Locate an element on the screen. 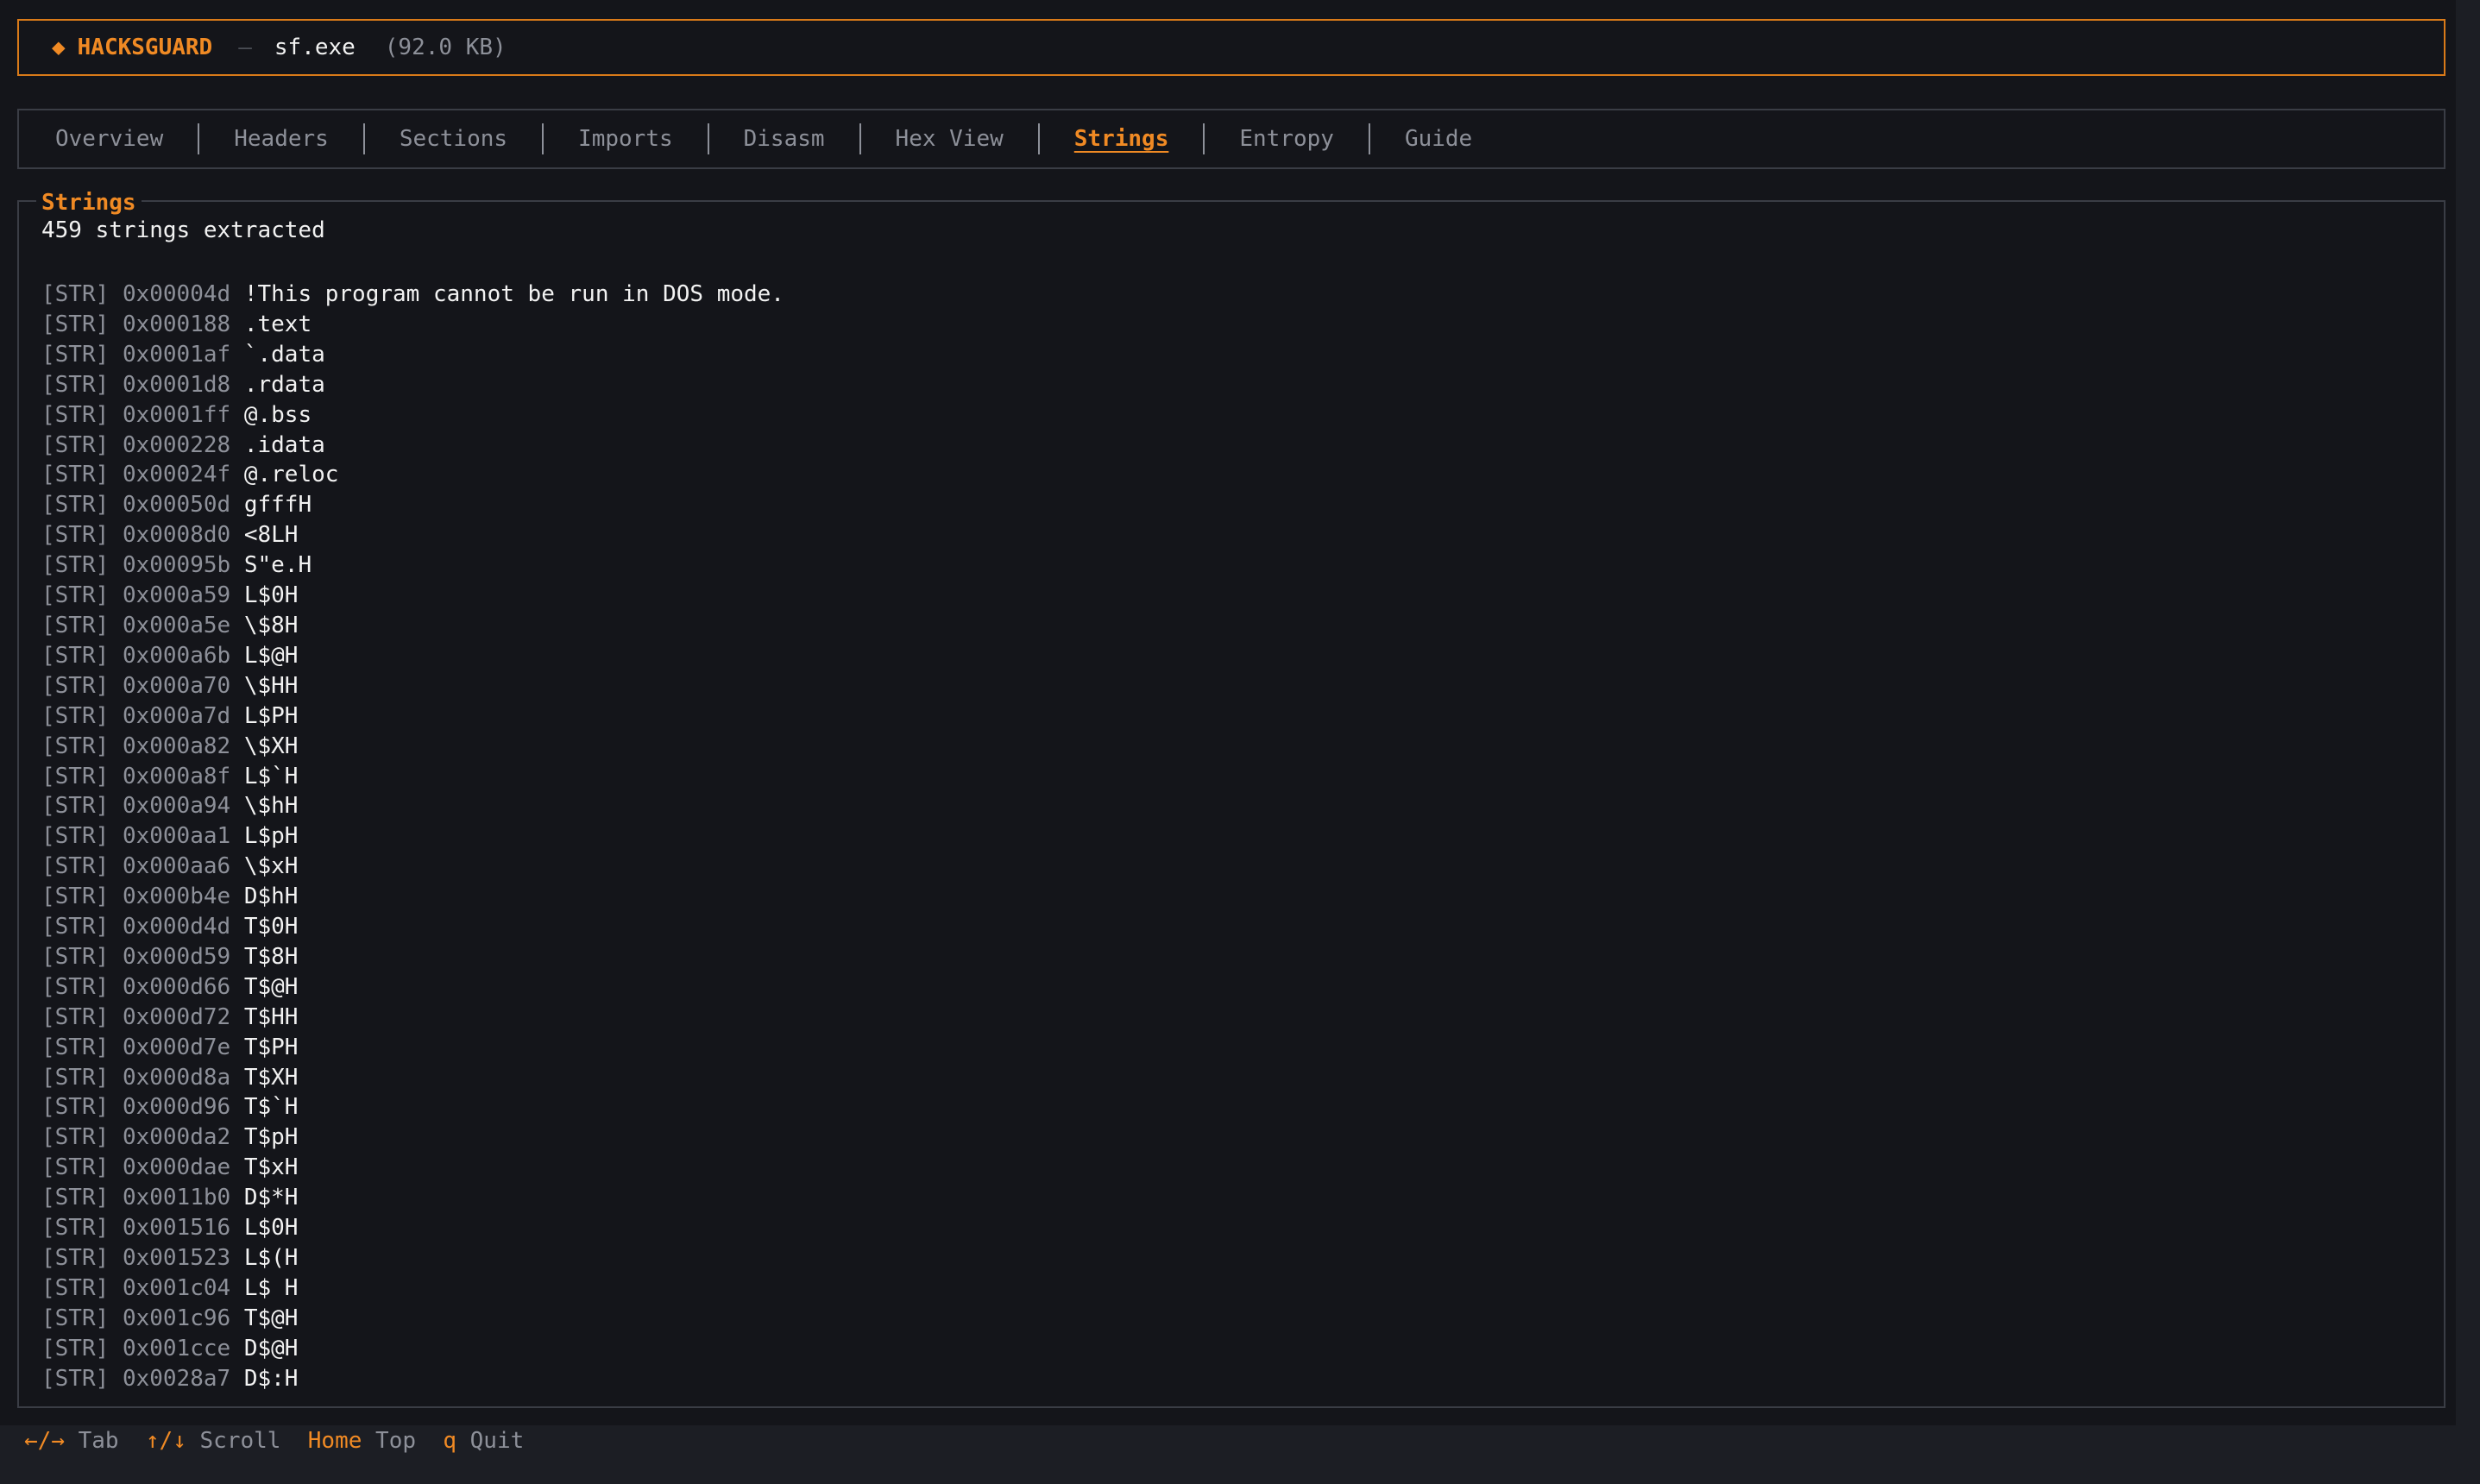 The height and width of the screenshot is (1484, 2480). string-value: .rdata is located at coordinates (284, 384).